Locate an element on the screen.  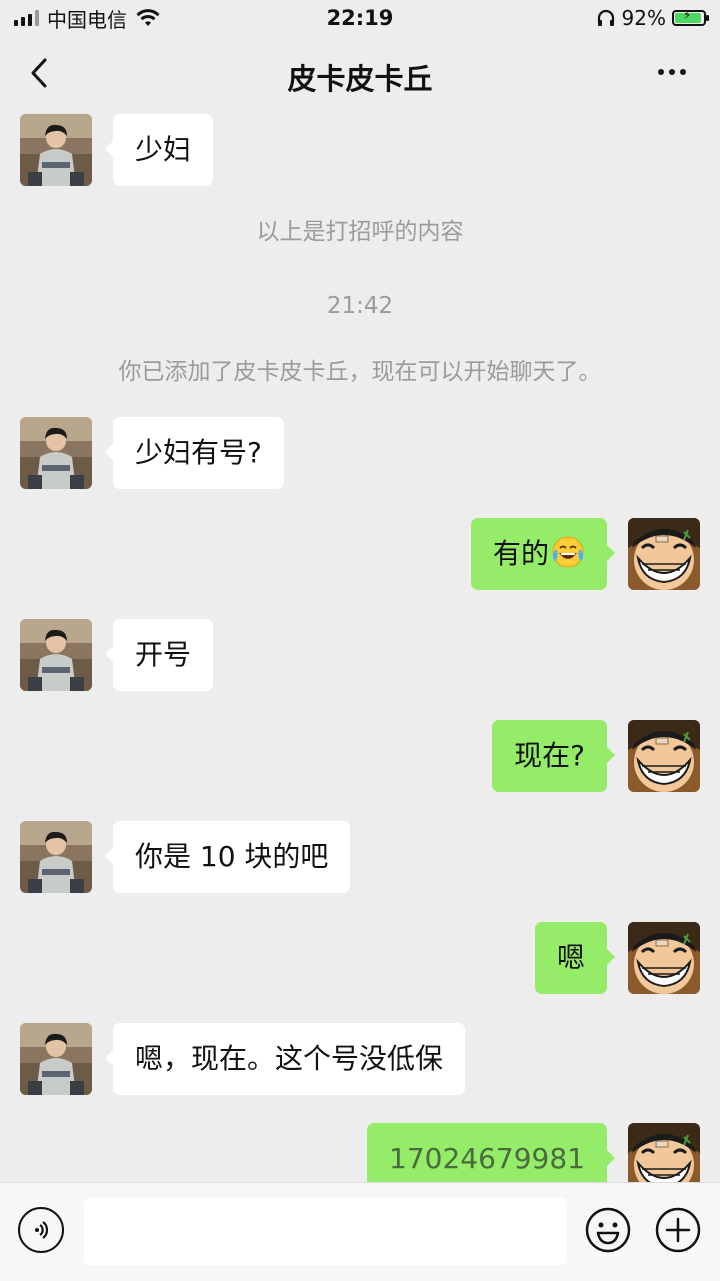
chat-header: 皮卡皮卡丘 is located at coordinates (360, 75).